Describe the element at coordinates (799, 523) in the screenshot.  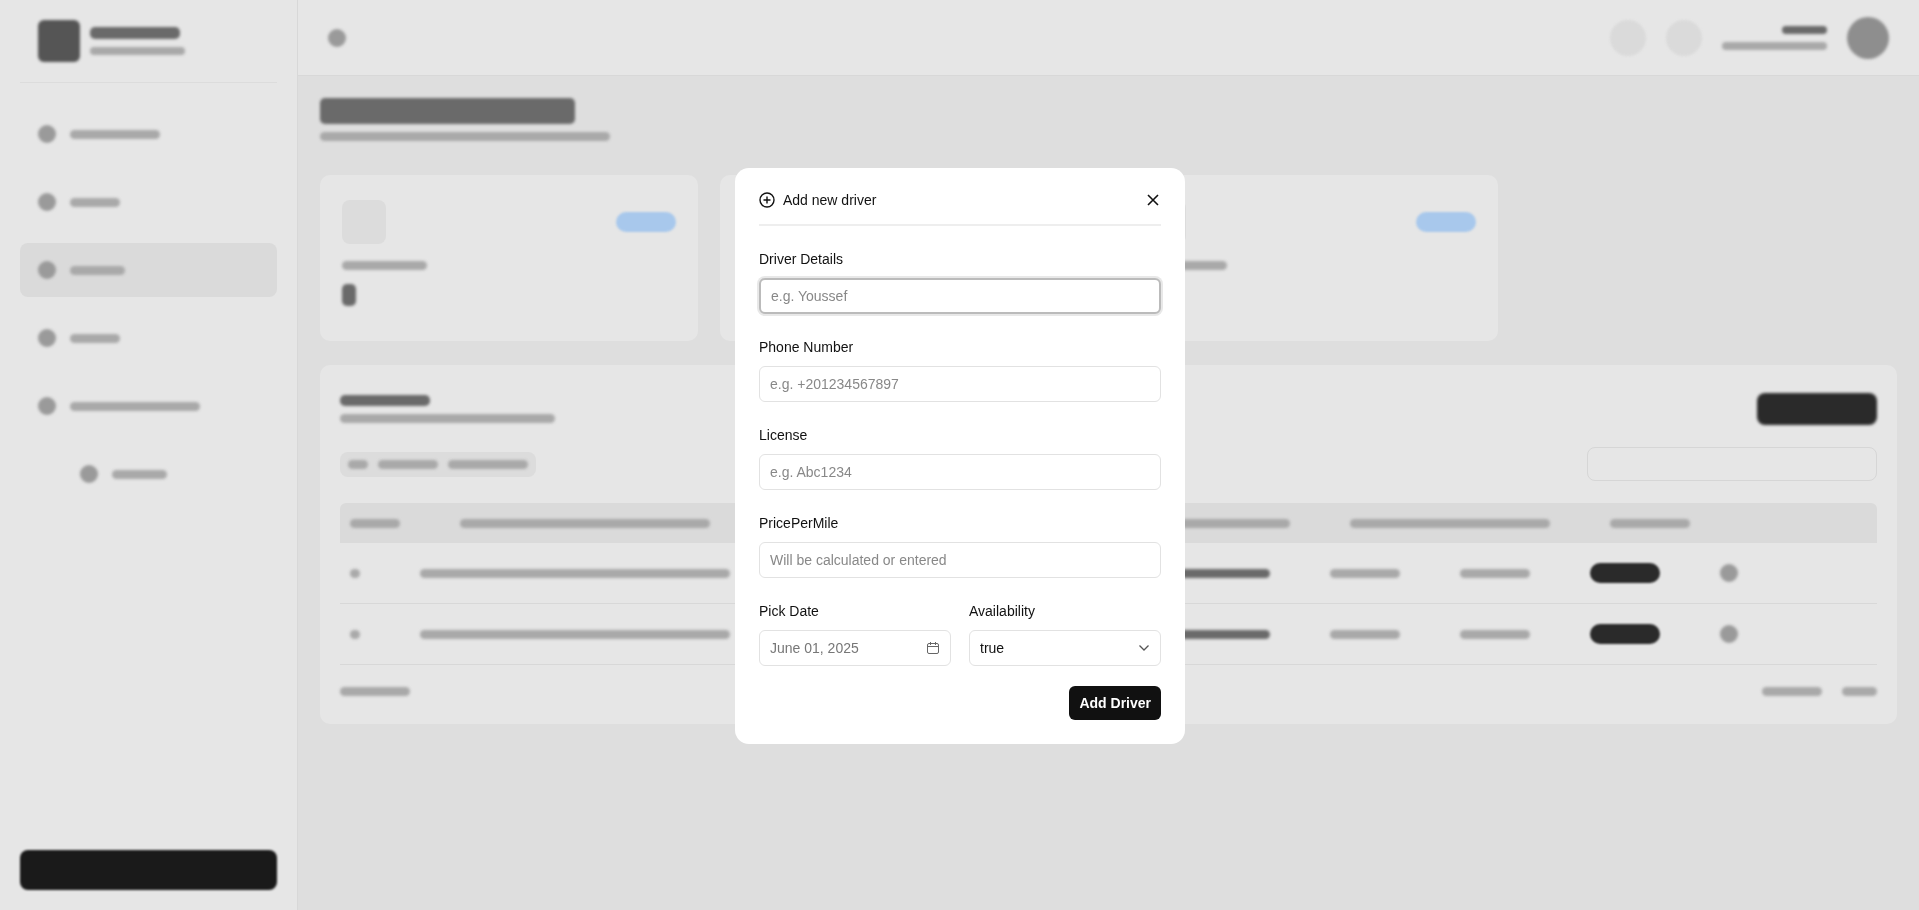
I see `field-label: PricePerMile` at that location.